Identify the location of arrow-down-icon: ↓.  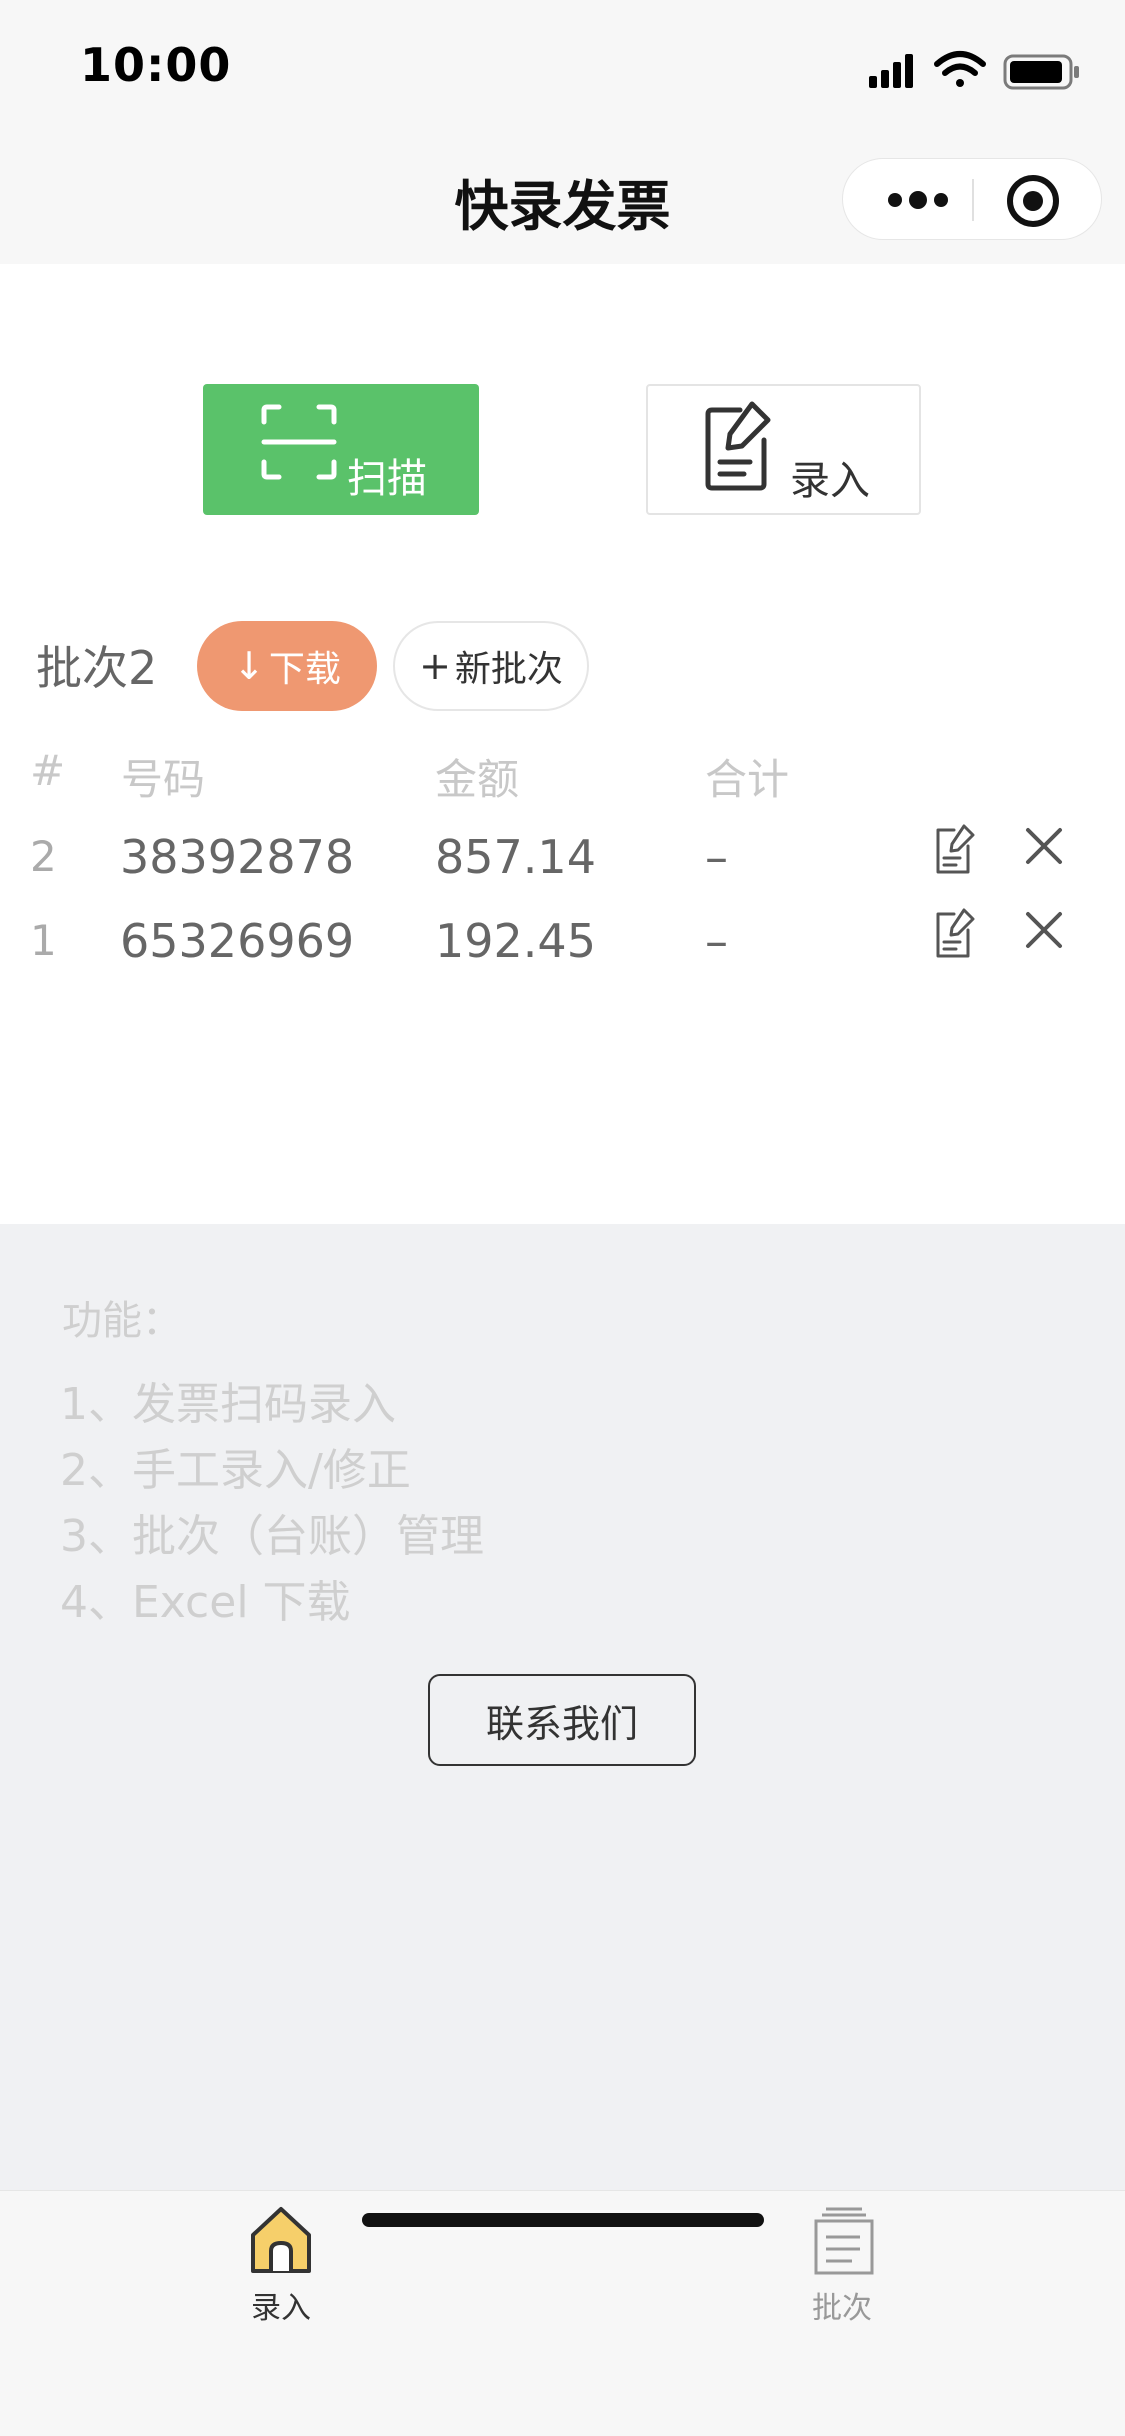
(249, 666).